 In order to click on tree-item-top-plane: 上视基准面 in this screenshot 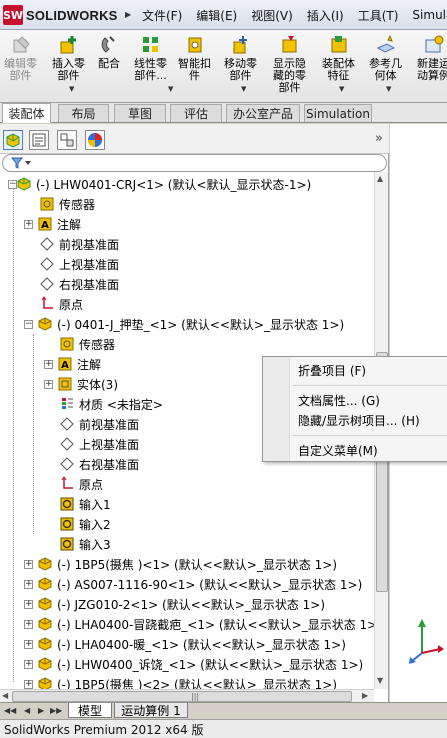, I will do `click(79, 264)`.